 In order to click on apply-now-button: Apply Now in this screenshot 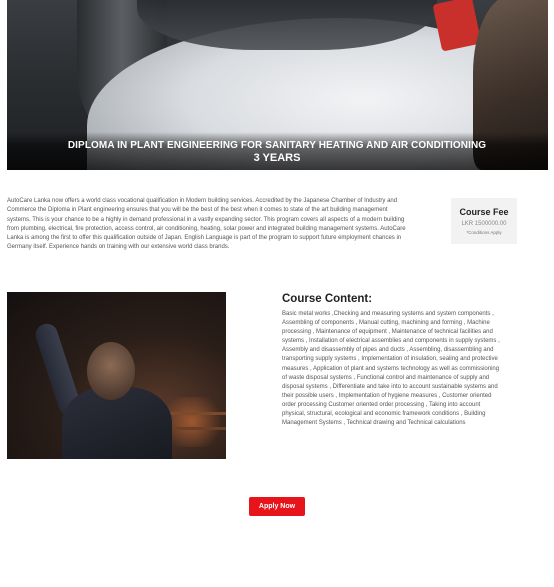, I will do `click(277, 506)`.